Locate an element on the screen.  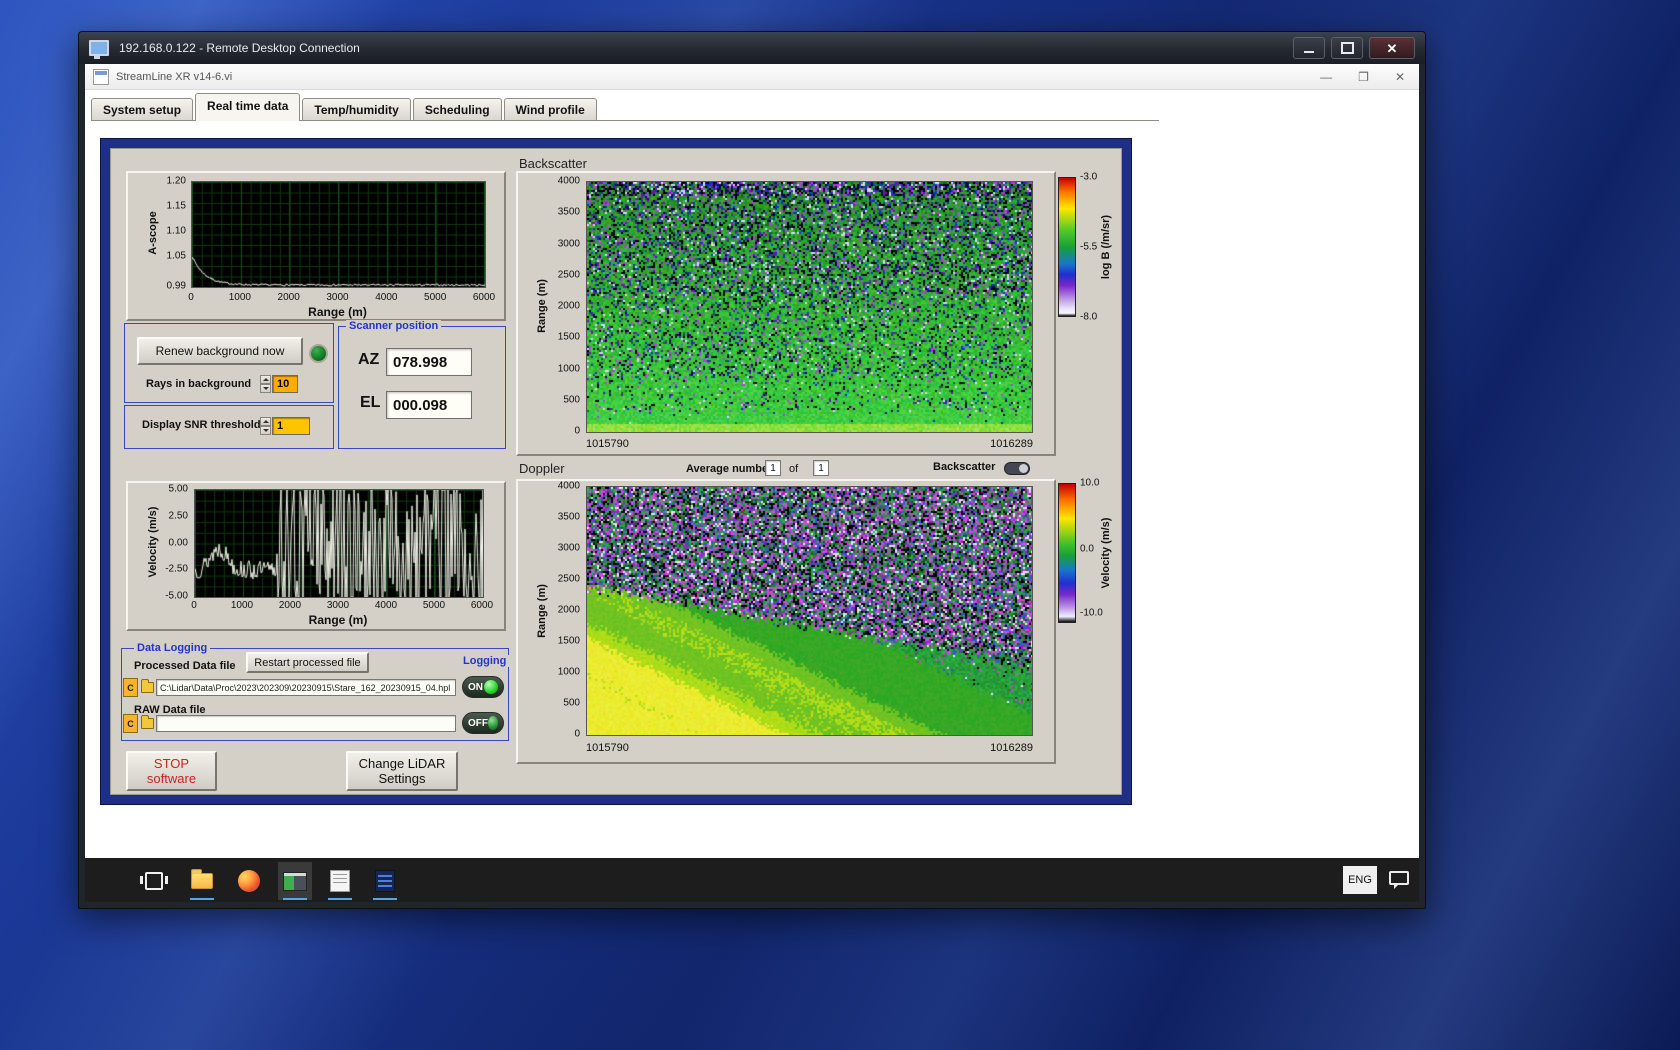
app-window-title: StreamLine XR v14-6.vi is located at coordinates (174, 76).